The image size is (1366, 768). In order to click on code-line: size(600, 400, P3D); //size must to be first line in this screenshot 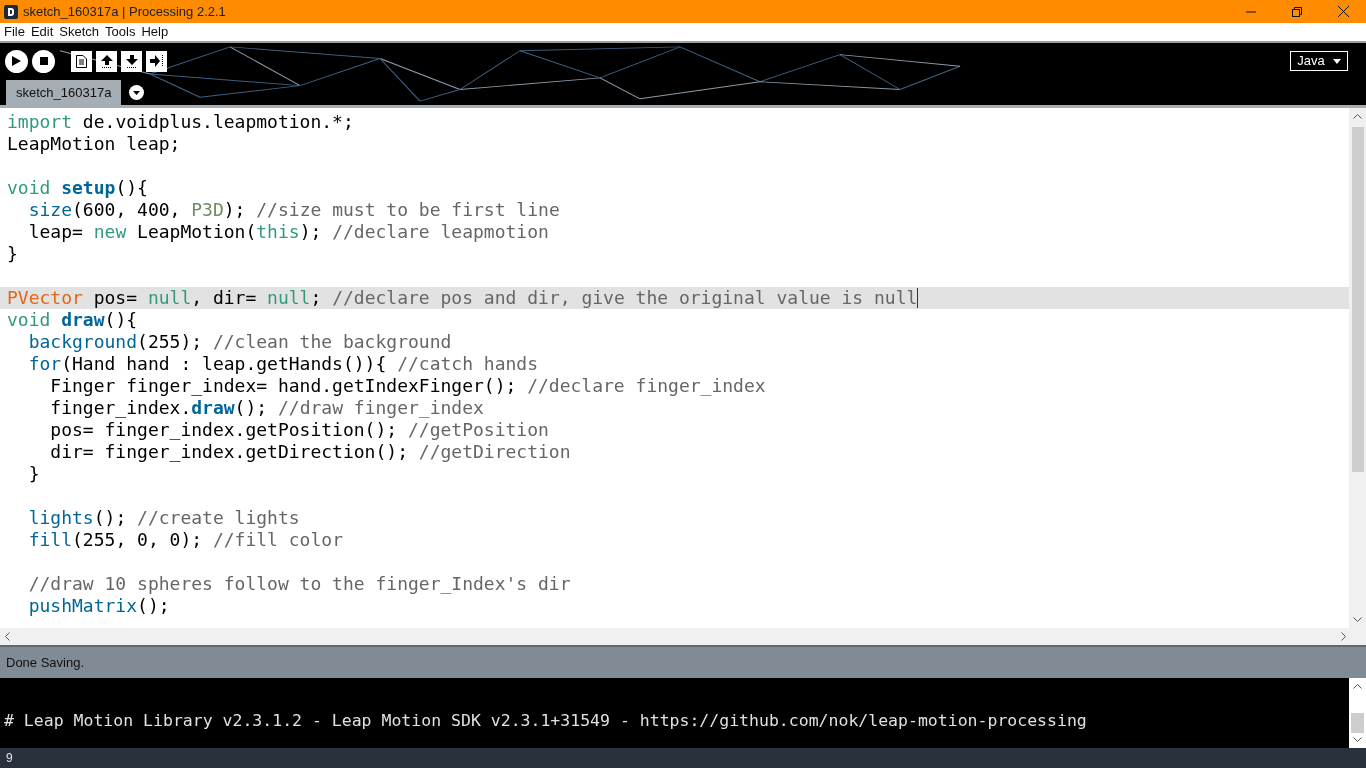, I will do `click(294, 210)`.